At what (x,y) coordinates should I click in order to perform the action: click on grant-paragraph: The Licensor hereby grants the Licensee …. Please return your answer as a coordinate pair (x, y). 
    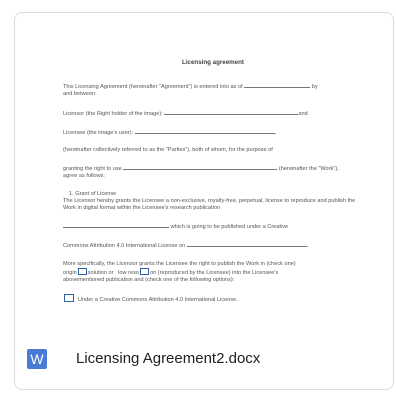
    Looking at the image, I should click on (209, 204).